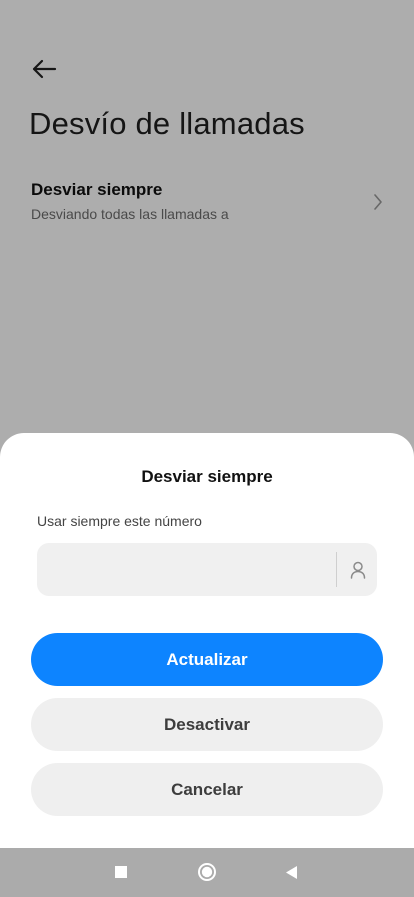  Describe the element at coordinates (291, 872) in the screenshot. I see `triangle-left-icon` at that location.